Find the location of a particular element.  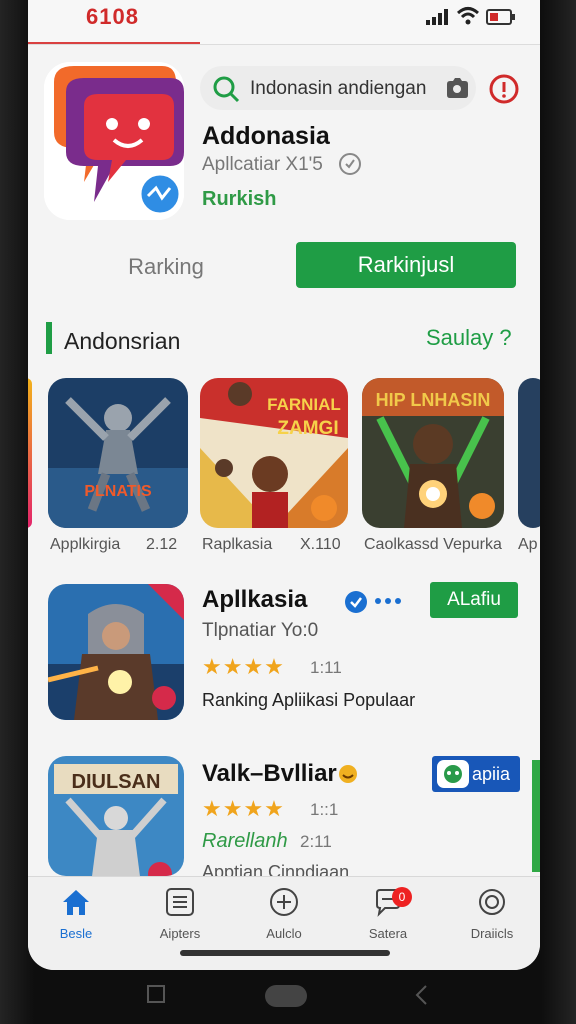

right-edge-accent is located at coordinates (536, 816).